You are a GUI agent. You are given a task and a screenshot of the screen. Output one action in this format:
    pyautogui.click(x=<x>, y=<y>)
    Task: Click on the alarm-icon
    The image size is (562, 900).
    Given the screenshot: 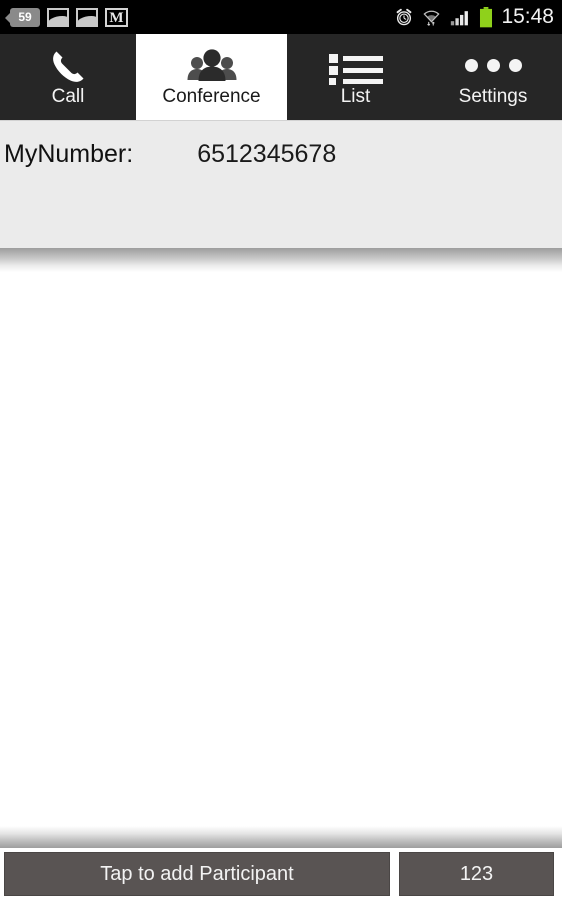 What is the action you would take?
    pyautogui.click(x=404, y=17)
    